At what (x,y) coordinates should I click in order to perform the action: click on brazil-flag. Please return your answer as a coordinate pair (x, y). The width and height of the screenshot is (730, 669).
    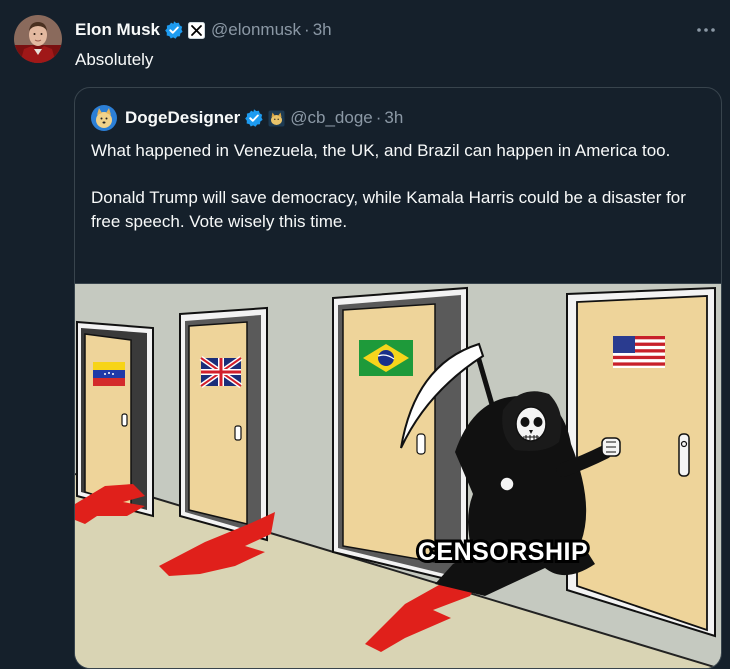
    Looking at the image, I should click on (386, 358).